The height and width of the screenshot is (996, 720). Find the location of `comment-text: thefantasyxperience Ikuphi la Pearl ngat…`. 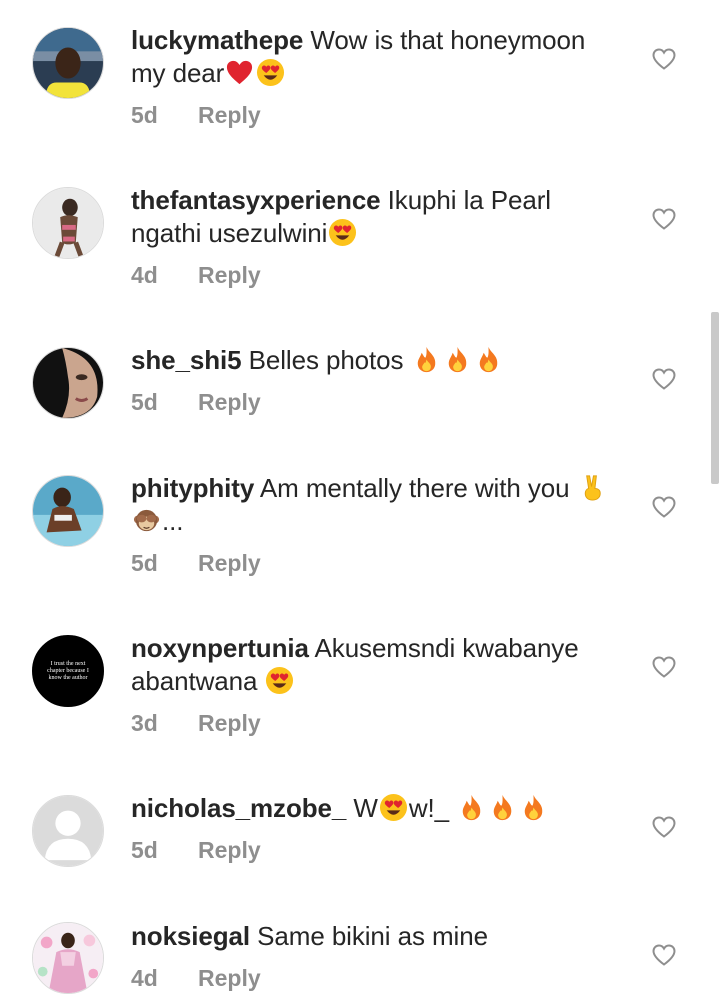

comment-text: thefantasyxperience Ikuphi la Pearl ngat… is located at coordinates (378, 217).